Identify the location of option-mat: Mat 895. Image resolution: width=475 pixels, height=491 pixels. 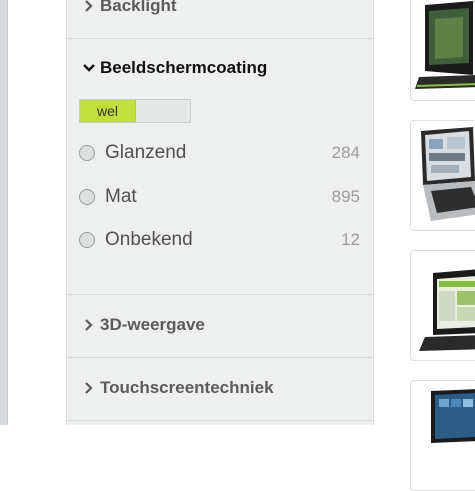
(219, 197).